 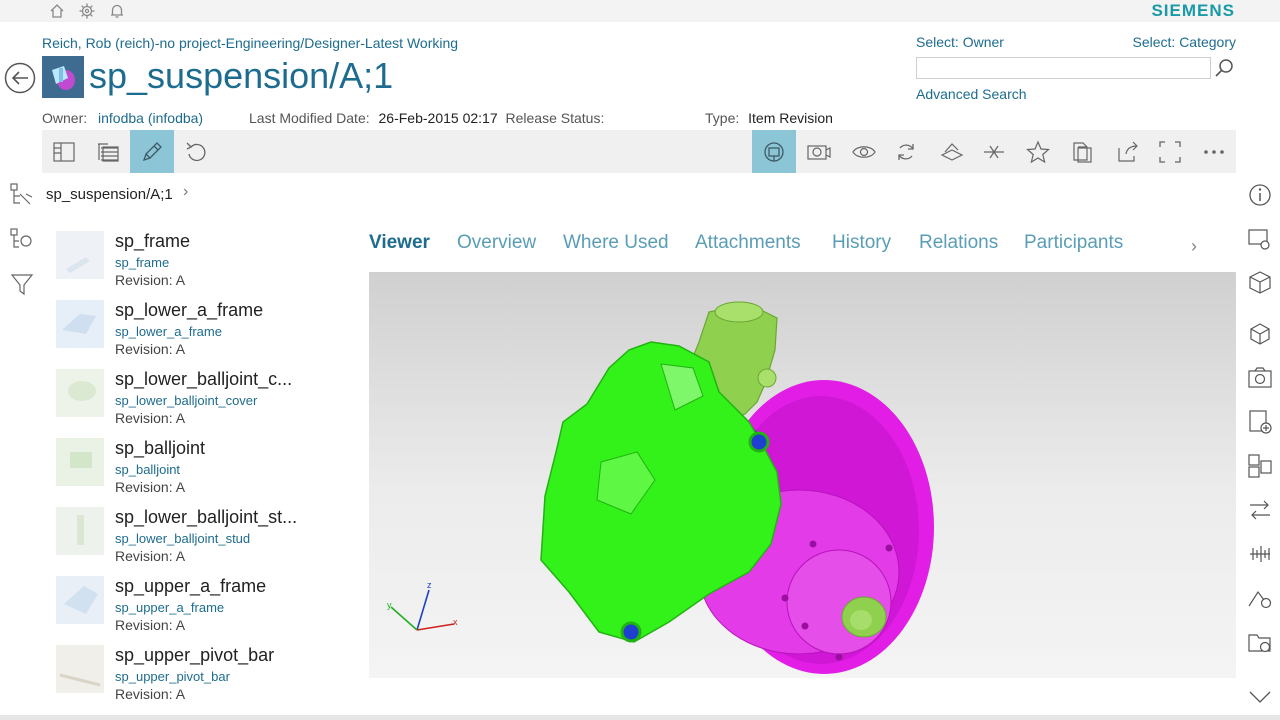 I want to click on axis-label-x: x, so click(x=455, y=622).